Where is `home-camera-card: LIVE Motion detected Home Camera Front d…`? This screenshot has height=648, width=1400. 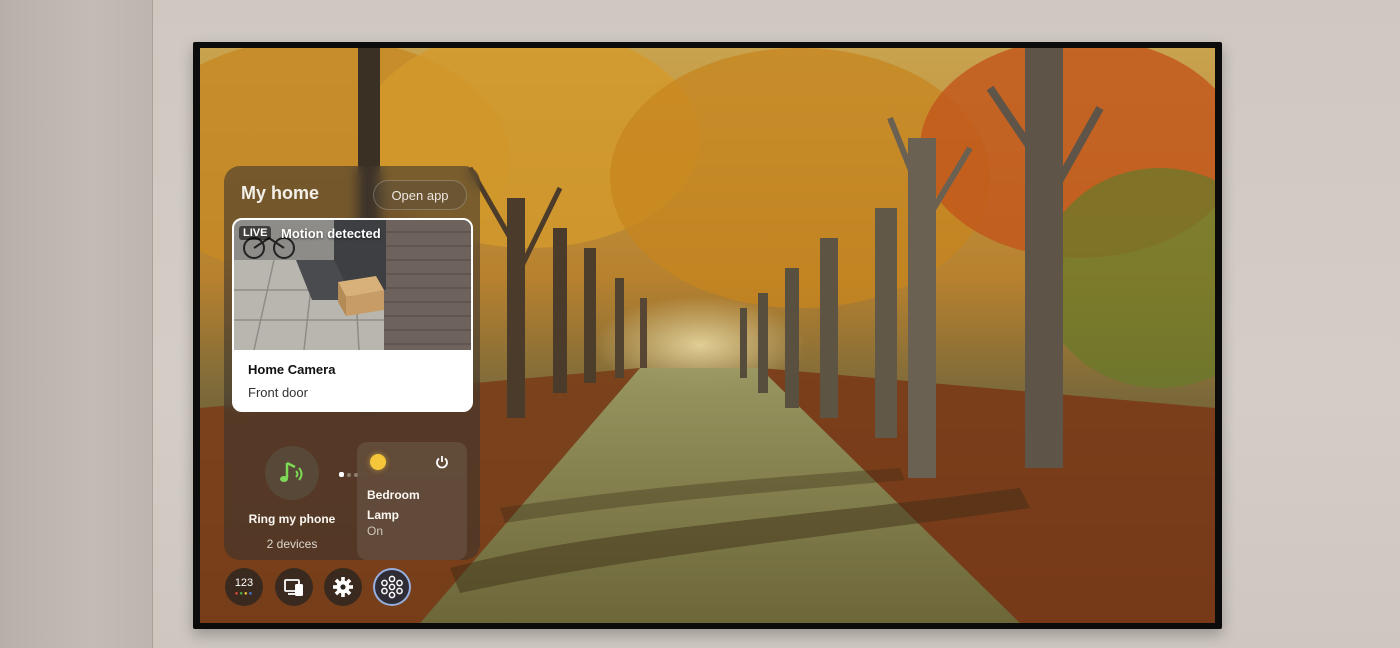
home-camera-card: LIVE Motion detected Home Camera Front d… is located at coordinates (352, 315).